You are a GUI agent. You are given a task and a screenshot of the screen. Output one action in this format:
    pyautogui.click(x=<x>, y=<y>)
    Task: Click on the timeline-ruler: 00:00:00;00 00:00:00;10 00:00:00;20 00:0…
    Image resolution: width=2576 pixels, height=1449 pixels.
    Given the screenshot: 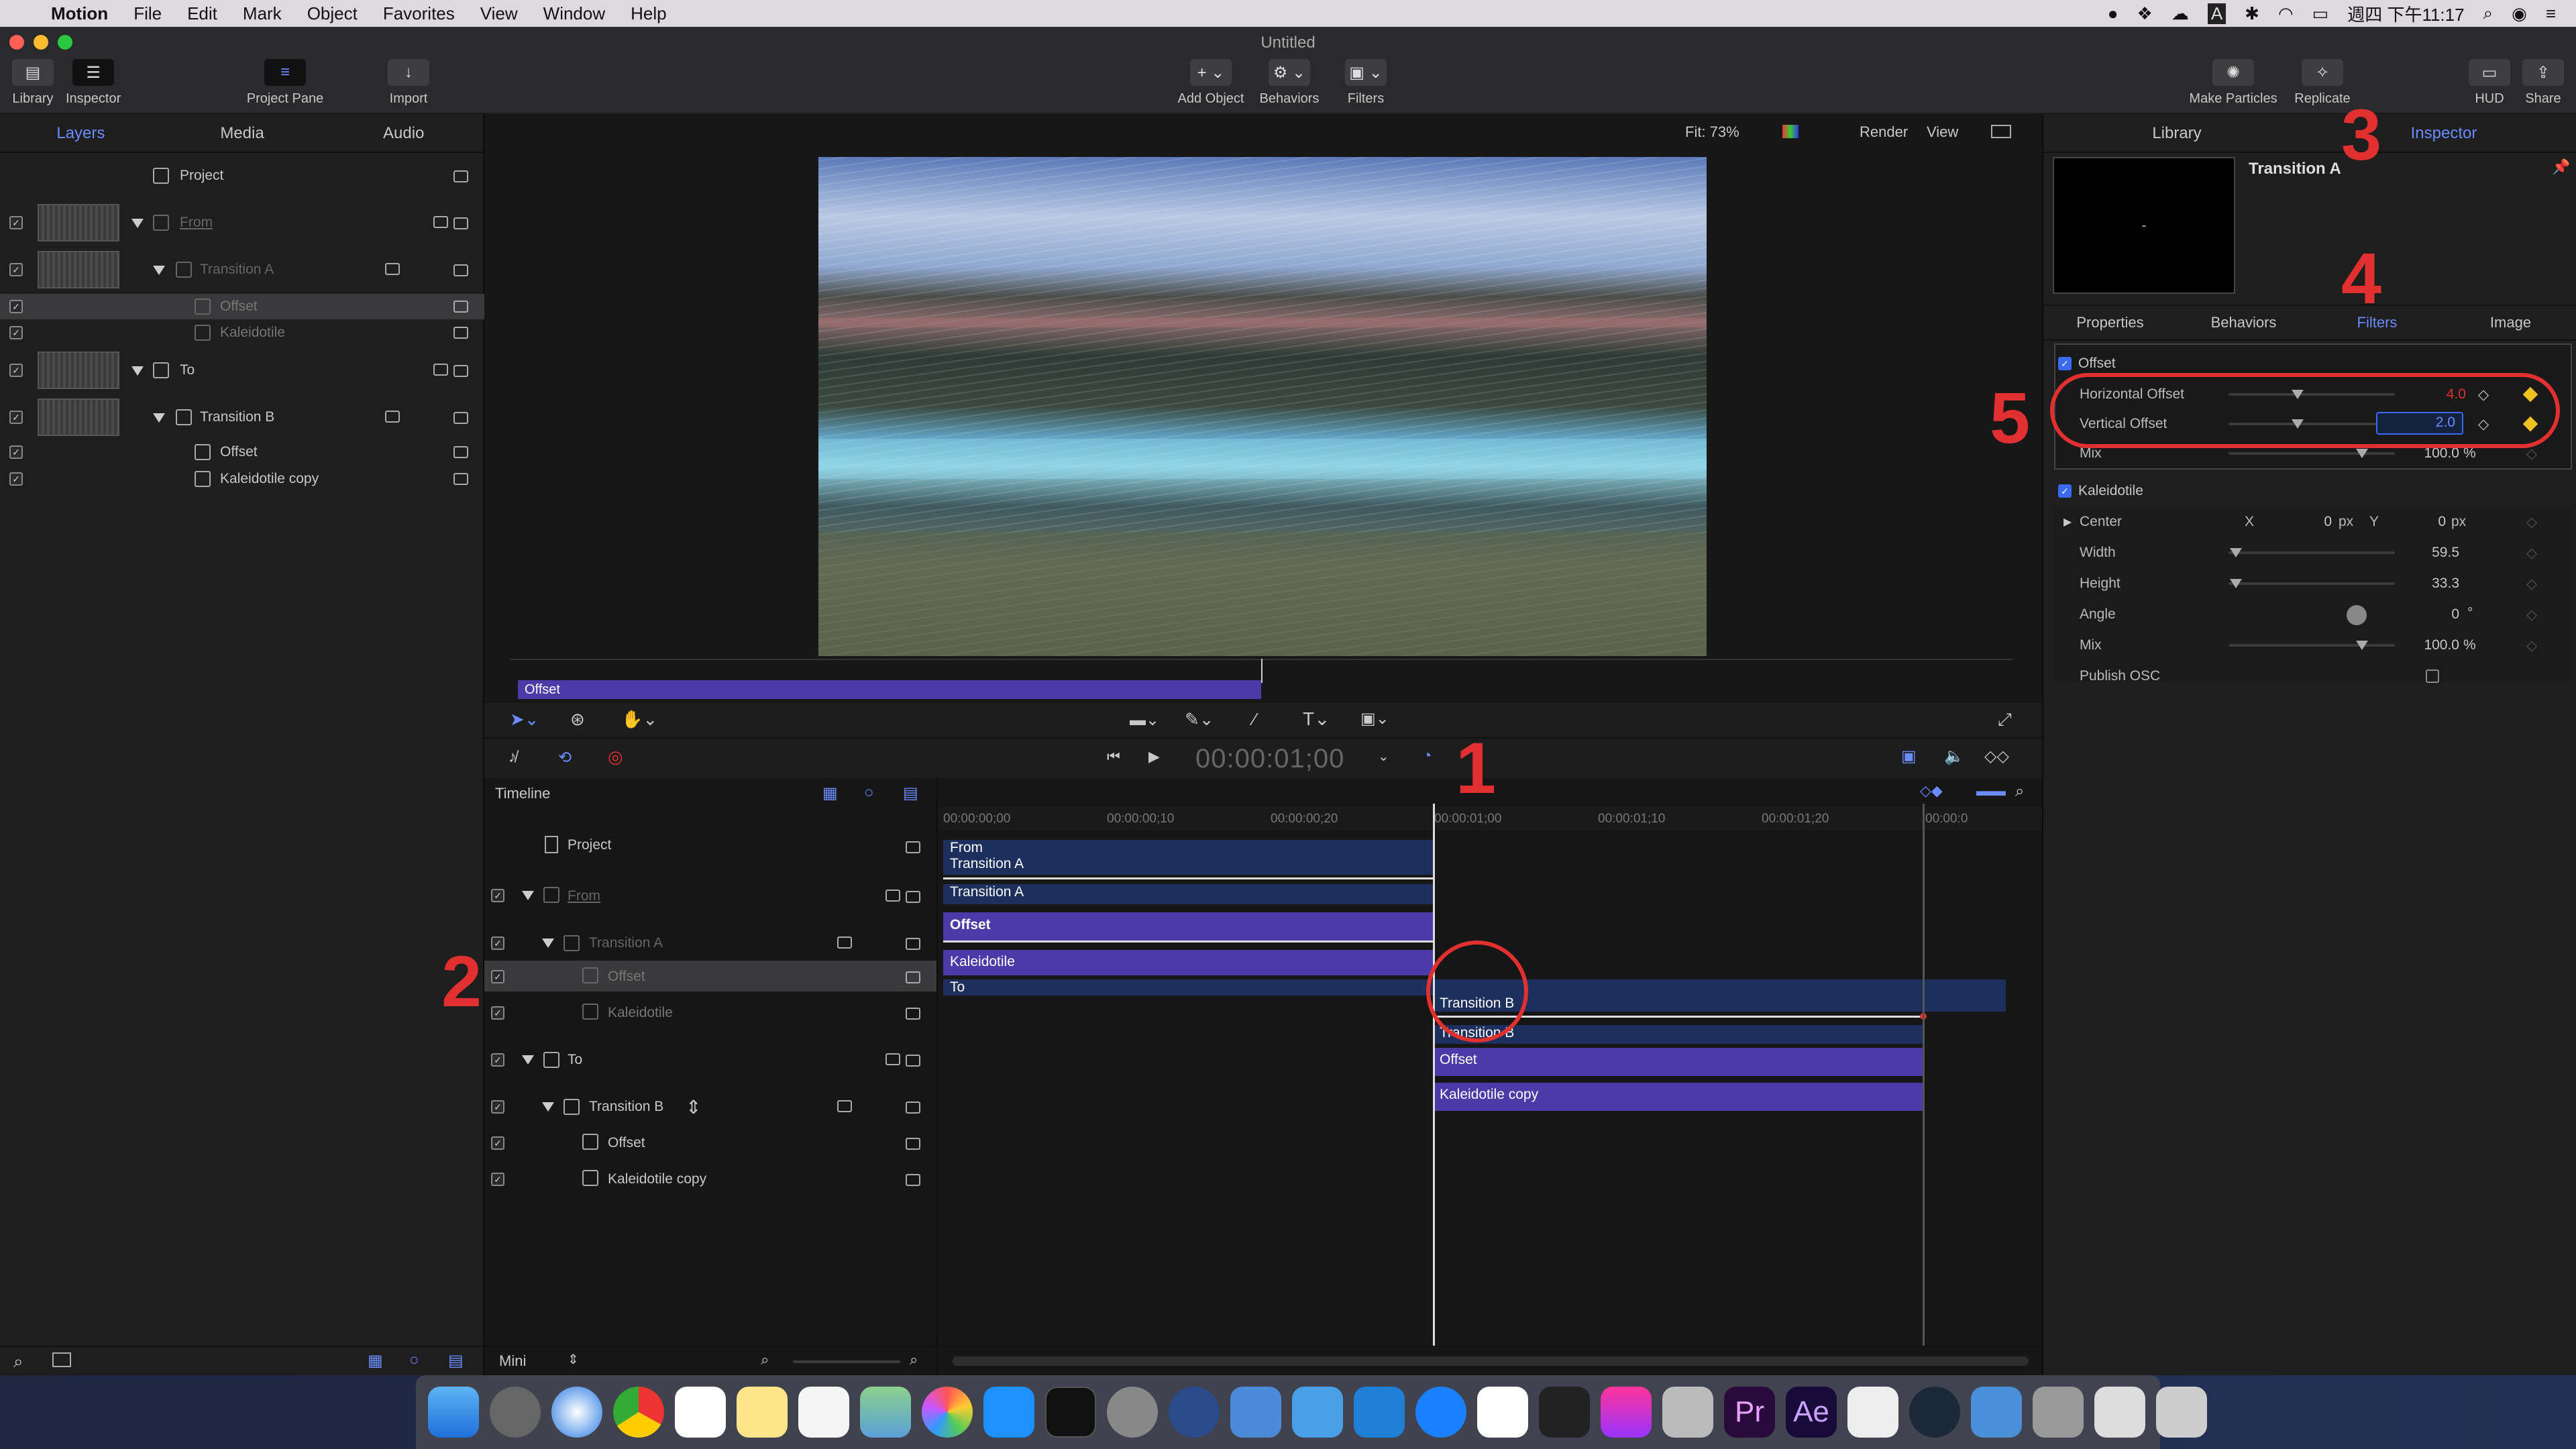 What is the action you would take?
    pyautogui.click(x=1490, y=818)
    